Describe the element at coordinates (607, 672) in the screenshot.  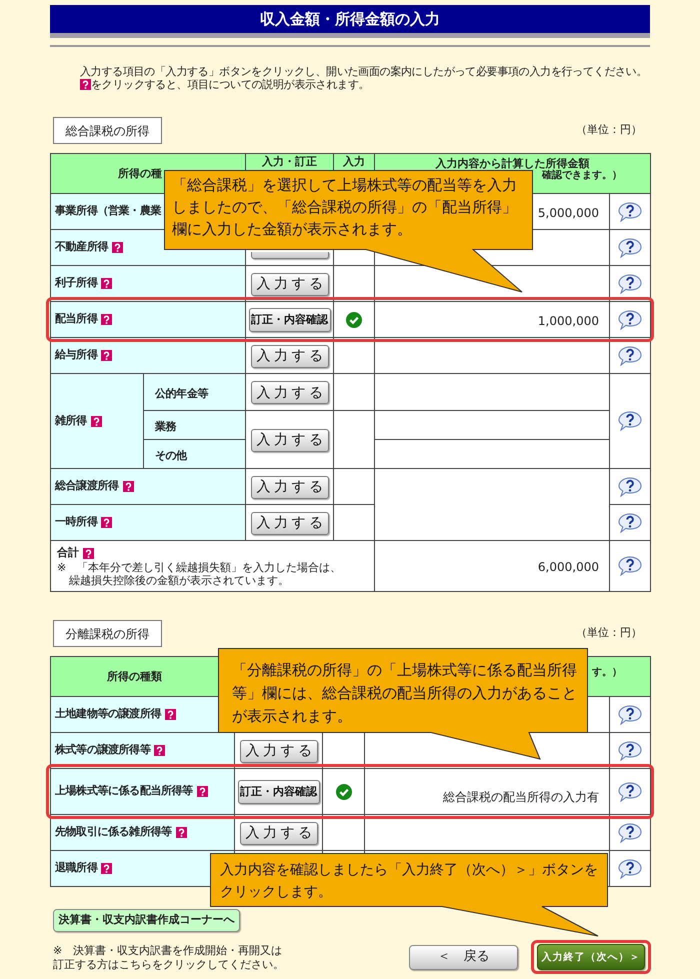
I see `column-header: す。）` at that location.